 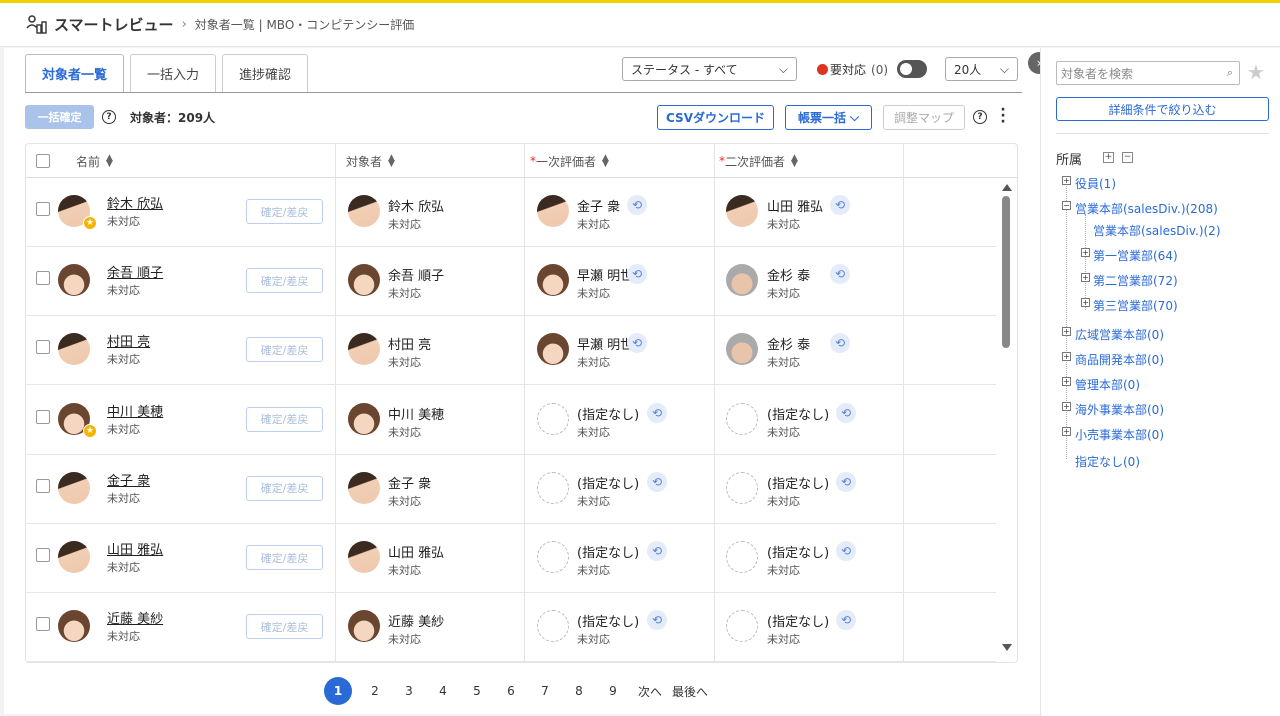 I want to click on select-all-checkbox, so click(x=43, y=161).